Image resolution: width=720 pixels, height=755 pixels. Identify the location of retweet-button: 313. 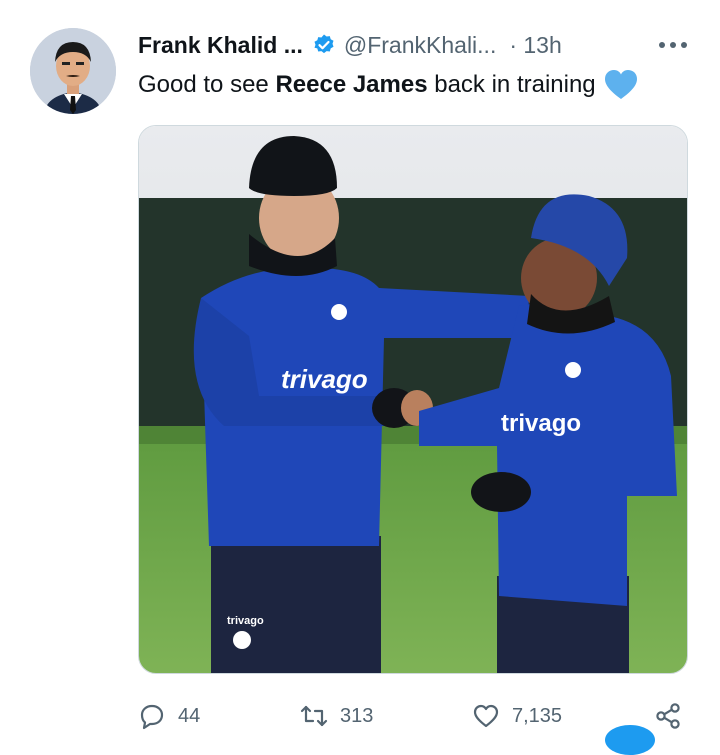
(336, 716).